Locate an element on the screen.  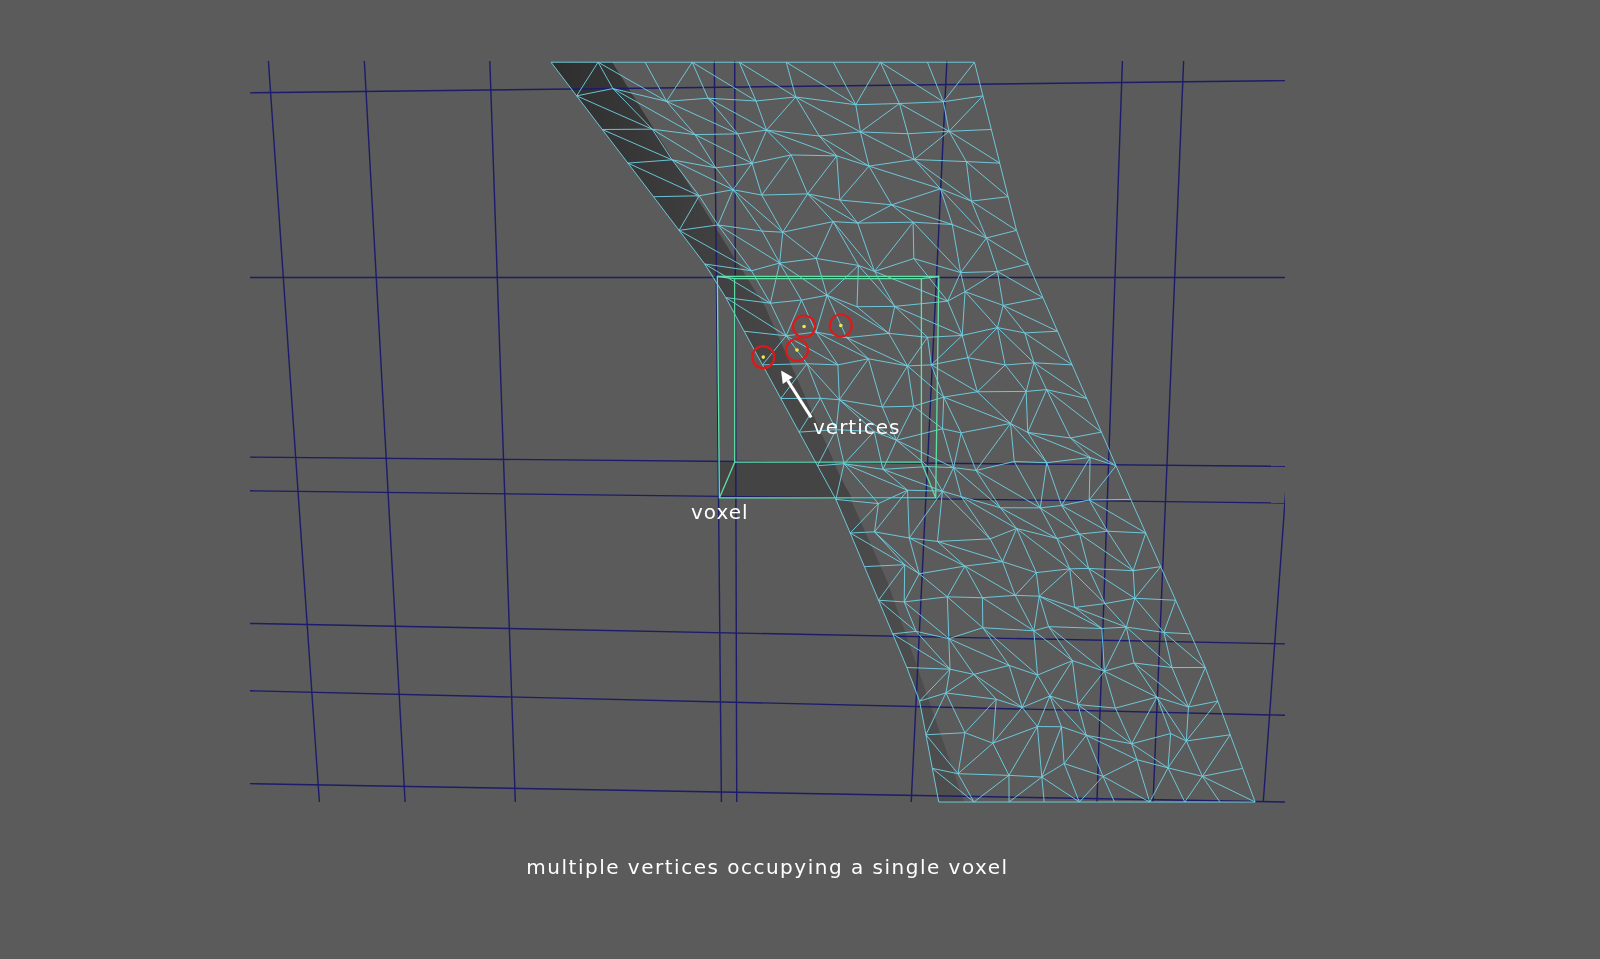
figure-caption: multiple vertices occupying a single voxel is located at coordinates (767, 867).